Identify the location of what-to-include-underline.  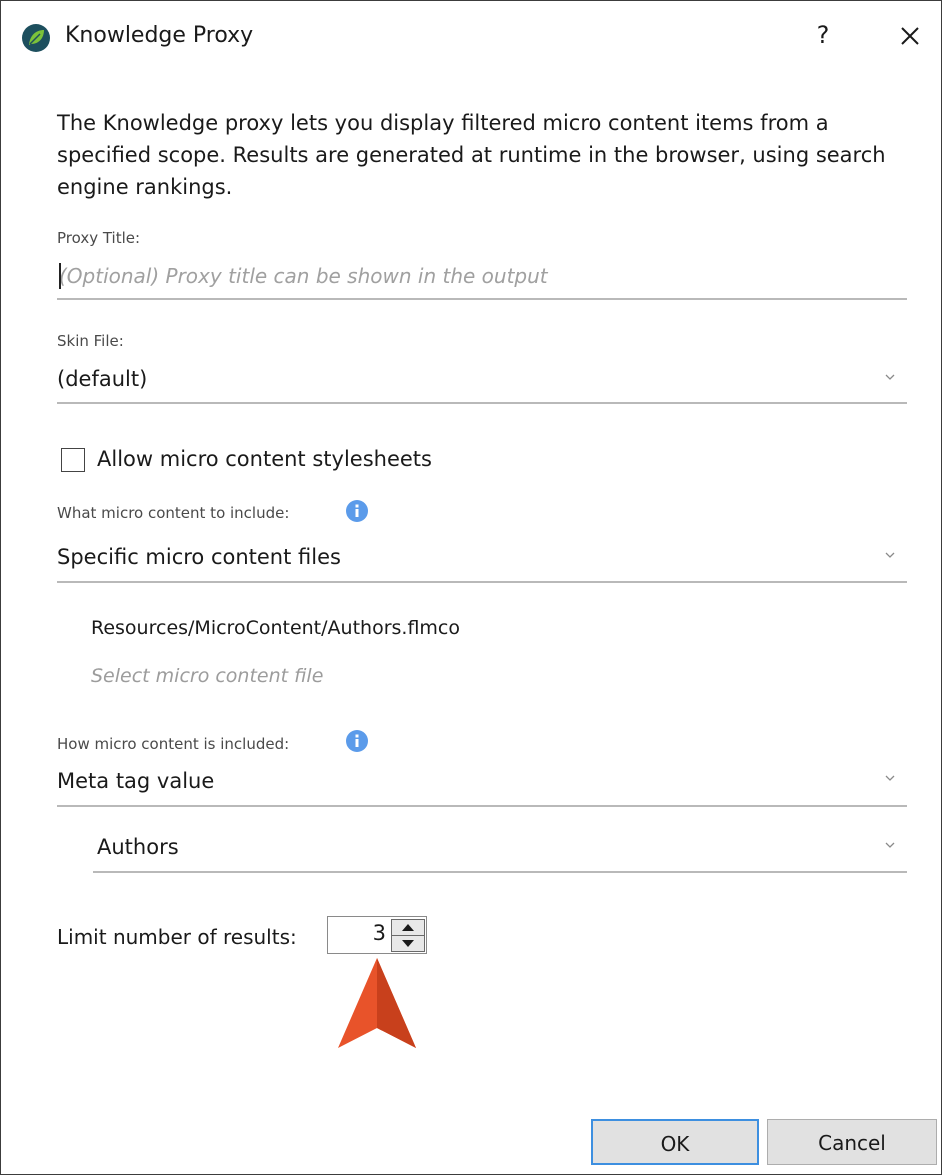
(482, 582).